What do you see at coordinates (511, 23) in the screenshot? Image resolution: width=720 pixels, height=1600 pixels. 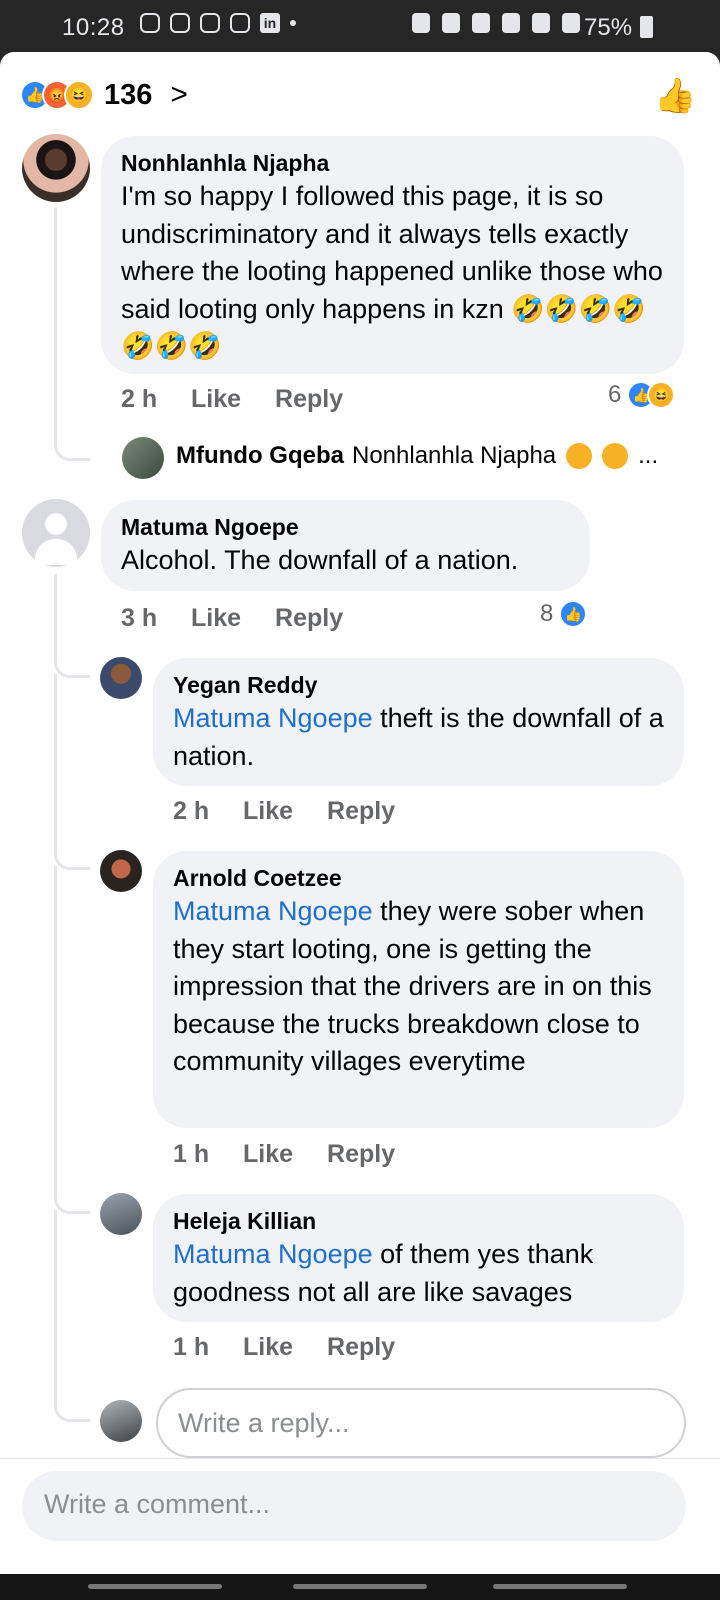 I see `mute-icon` at bounding box center [511, 23].